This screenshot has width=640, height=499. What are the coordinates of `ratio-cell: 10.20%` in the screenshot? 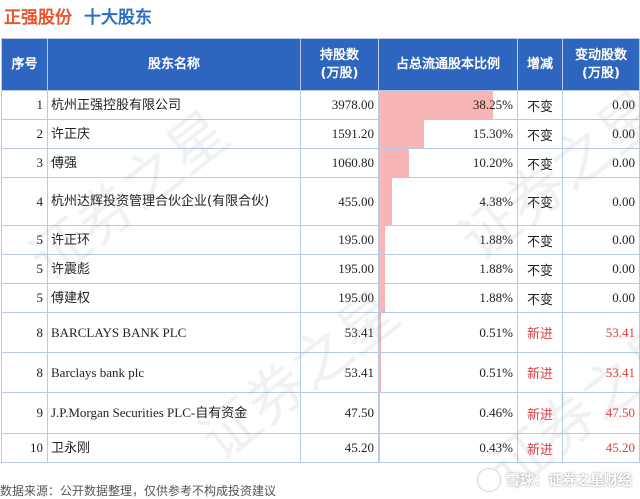 It's located at (448, 163).